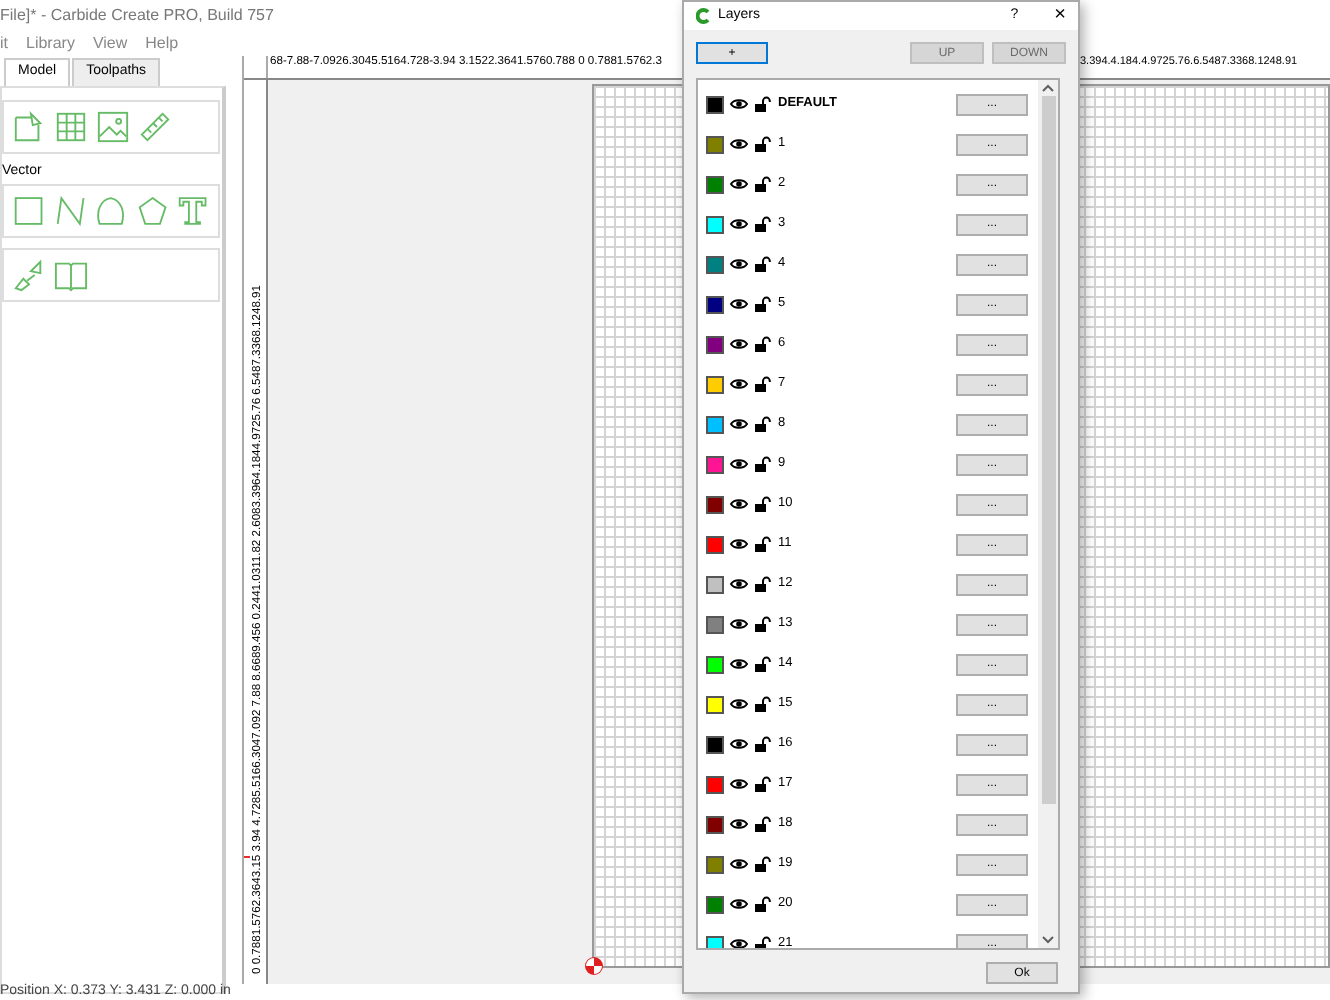 This screenshot has height=1000, width=1330. What do you see at coordinates (1048, 940) in the screenshot?
I see `scroll-down-icon` at bounding box center [1048, 940].